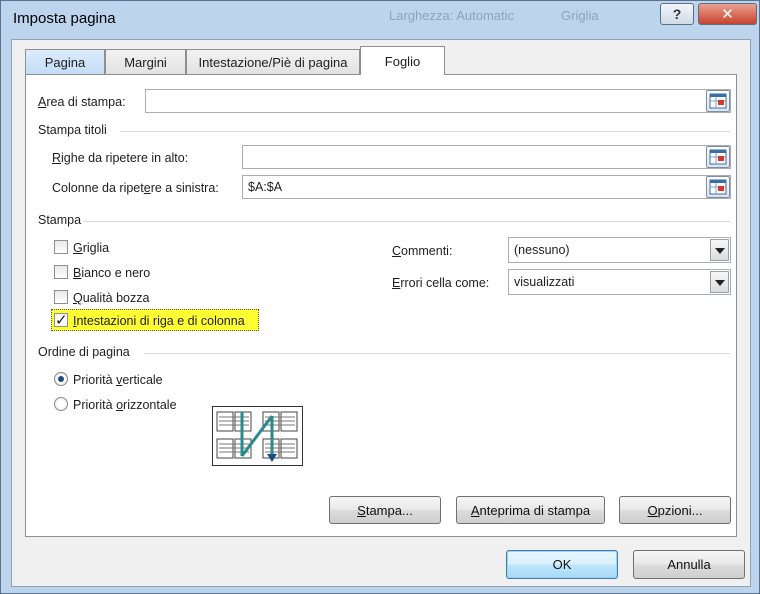  Describe the element at coordinates (619, 250) in the screenshot. I see `comments-select: (nessuno)` at that location.